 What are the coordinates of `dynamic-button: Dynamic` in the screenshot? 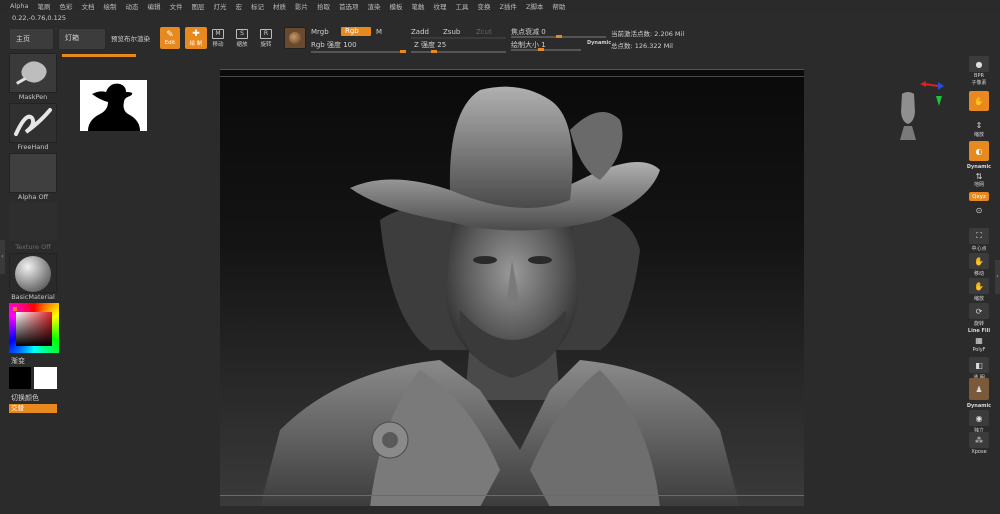 It's located at (979, 166).